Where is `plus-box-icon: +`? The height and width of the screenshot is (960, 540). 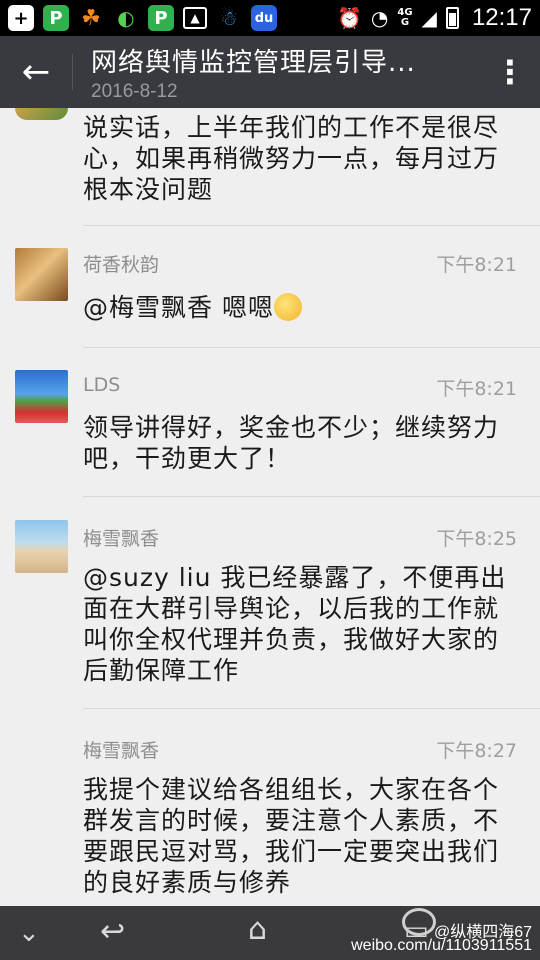
plus-box-icon: + is located at coordinates (21, 18).